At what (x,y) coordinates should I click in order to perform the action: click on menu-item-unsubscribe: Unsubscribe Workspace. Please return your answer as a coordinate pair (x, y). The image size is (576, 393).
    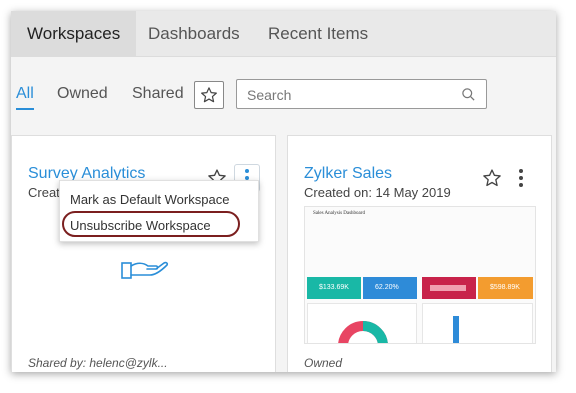
    Looking at the image, I should click on (140, 225).